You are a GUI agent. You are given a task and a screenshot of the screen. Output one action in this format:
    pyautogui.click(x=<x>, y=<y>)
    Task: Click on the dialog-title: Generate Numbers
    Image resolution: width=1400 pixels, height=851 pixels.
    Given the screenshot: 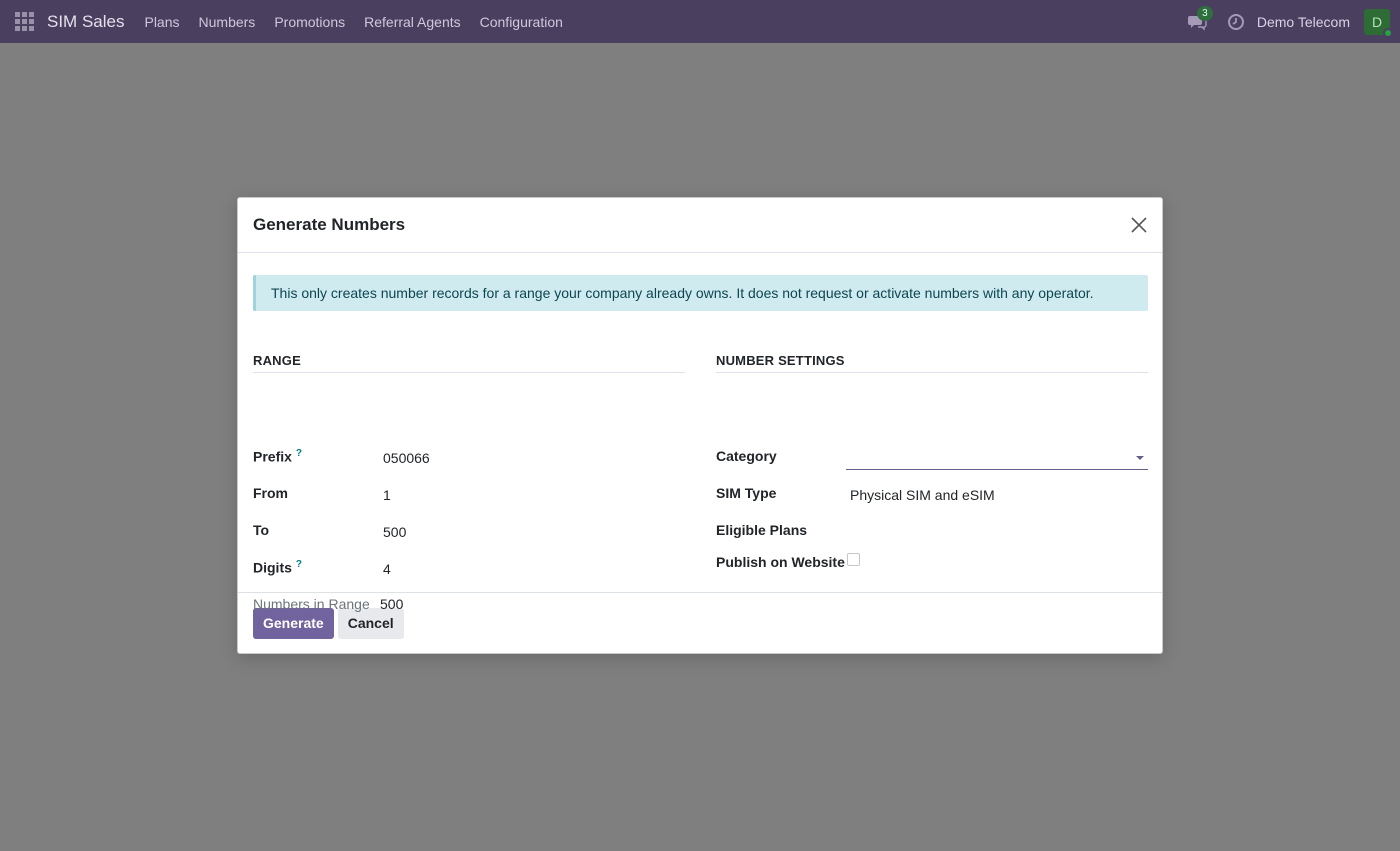 What is the action you would take?
    pyautogui.click(x=329, y=224)
    